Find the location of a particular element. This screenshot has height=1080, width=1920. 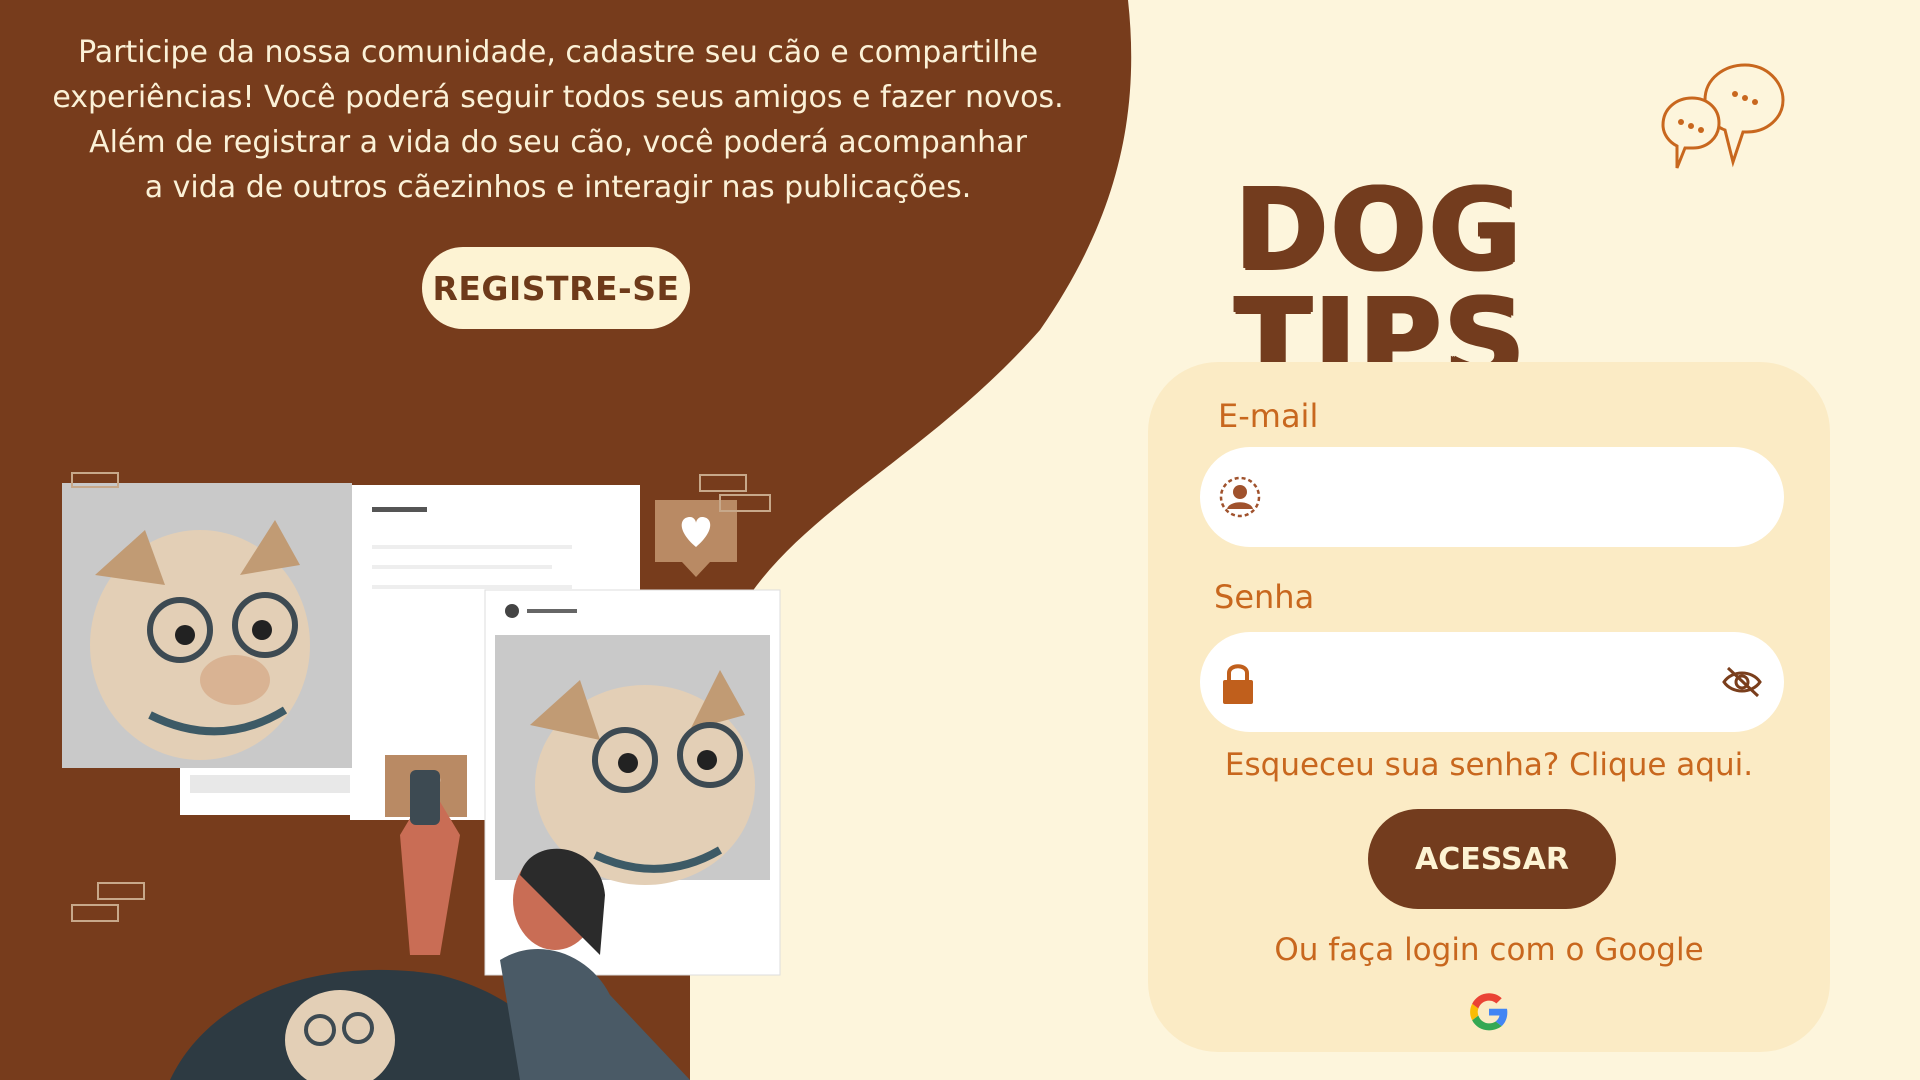

lock-icon is located at coordinates (1238, 684).